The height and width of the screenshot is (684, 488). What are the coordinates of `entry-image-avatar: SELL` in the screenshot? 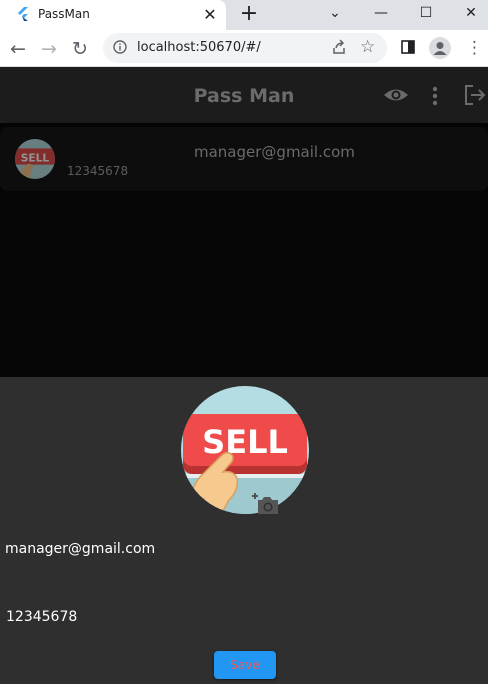 It's located at (245, 450).